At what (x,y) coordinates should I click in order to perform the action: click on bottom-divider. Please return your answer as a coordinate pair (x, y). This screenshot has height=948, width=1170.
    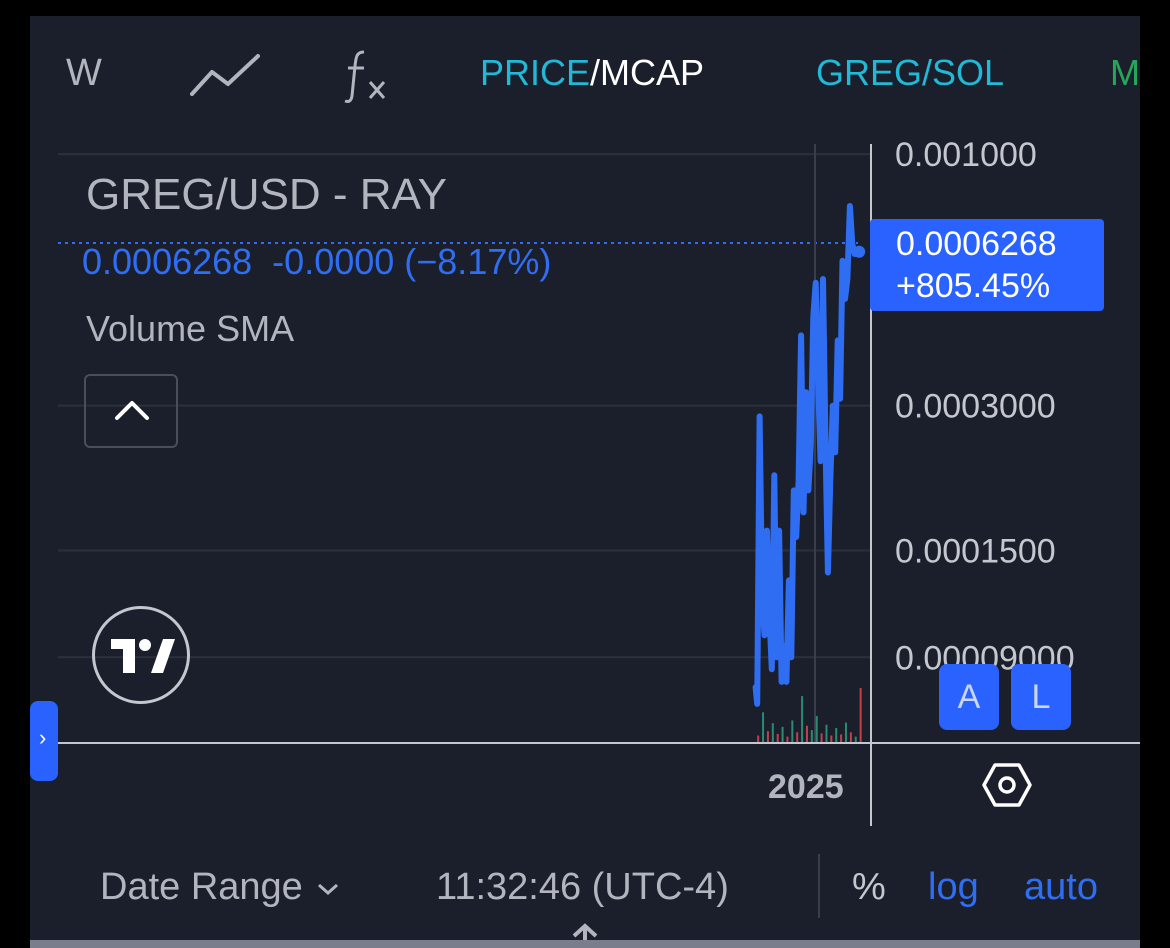
    Looking at the image, I should click on (819, 886).